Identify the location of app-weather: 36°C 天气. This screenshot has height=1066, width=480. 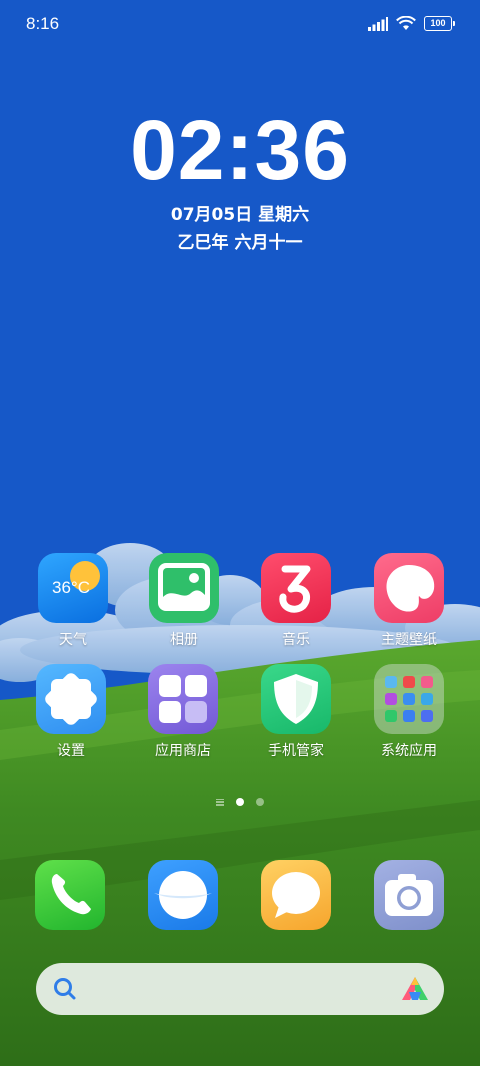
(73, 601).